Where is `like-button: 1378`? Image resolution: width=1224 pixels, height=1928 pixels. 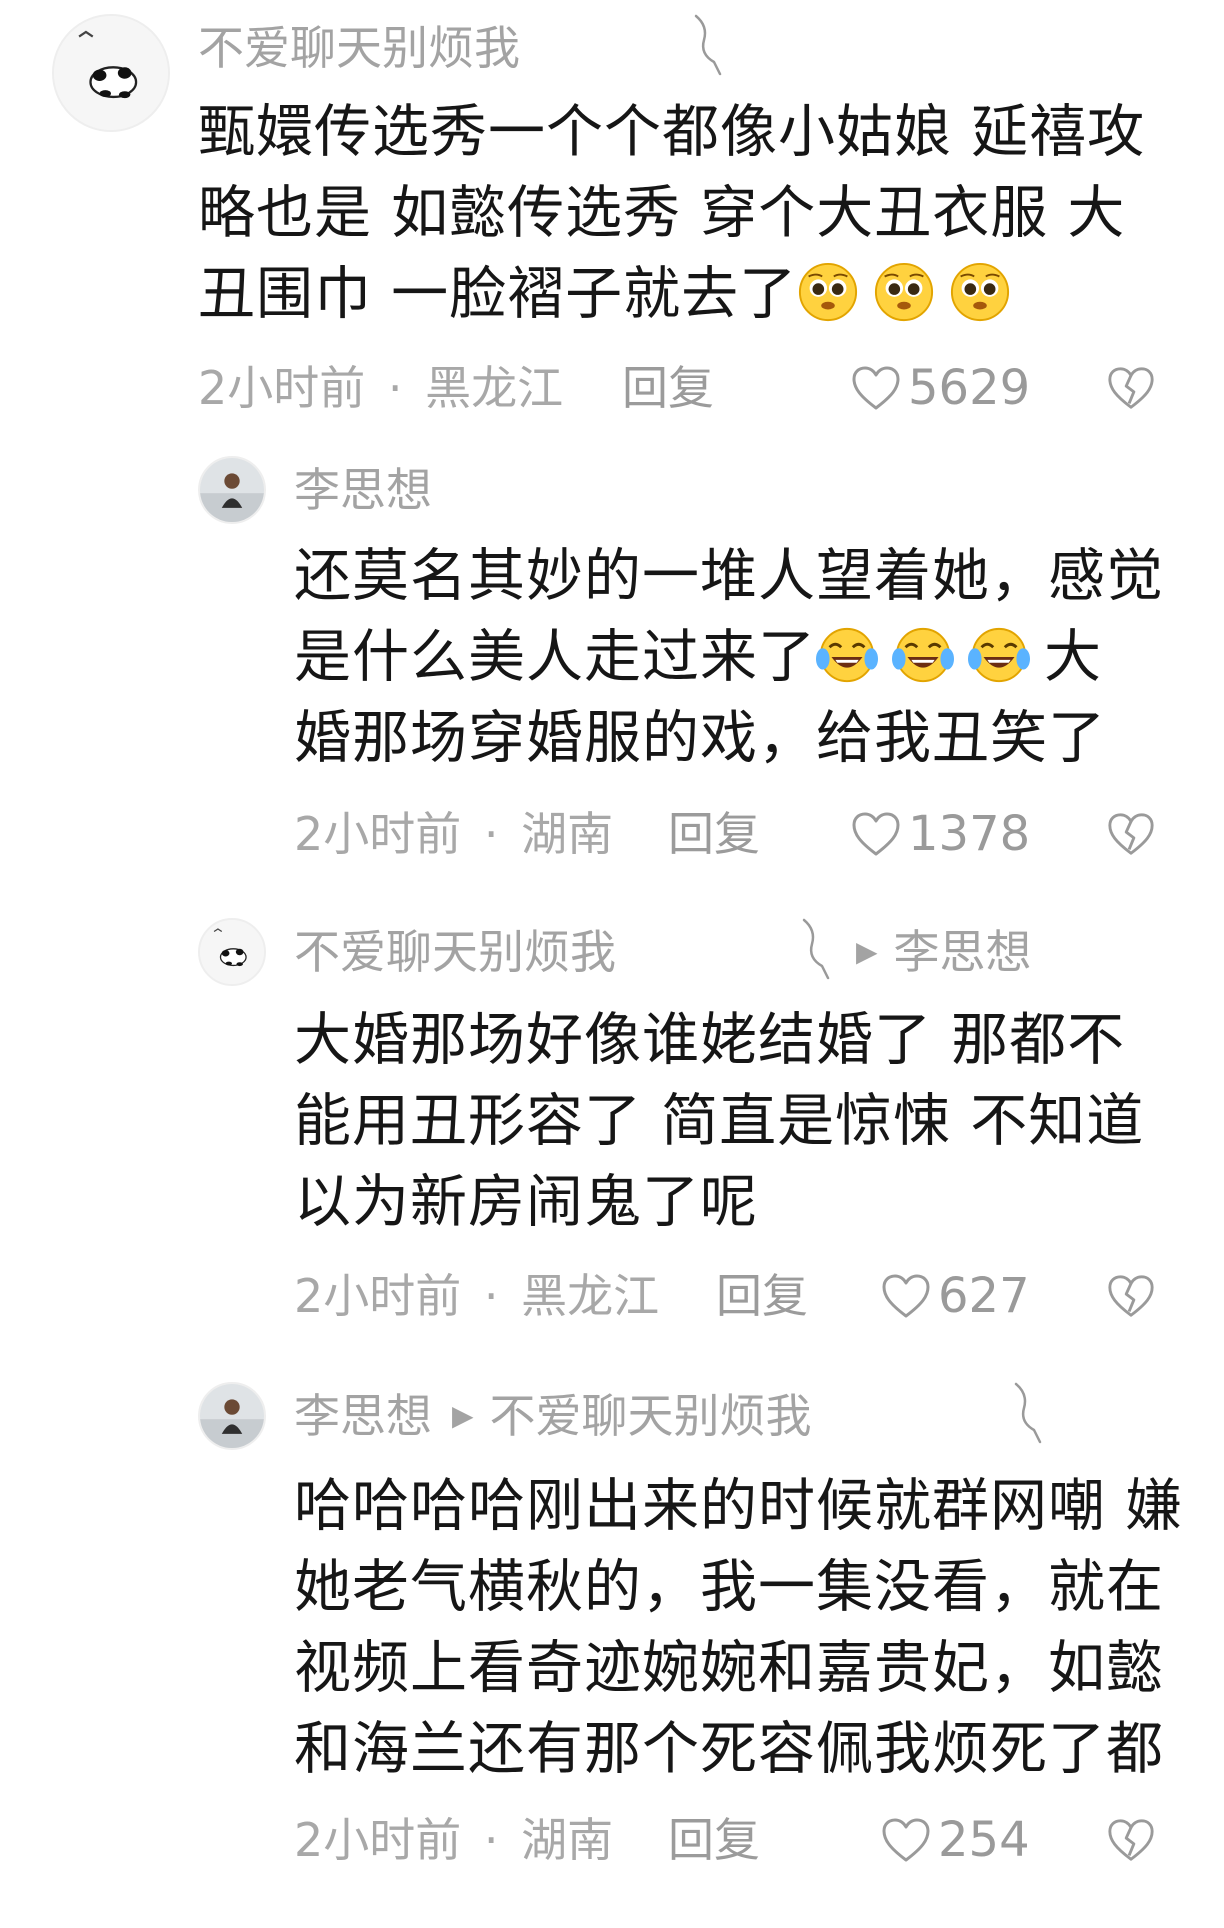 like-button: 1378 is located at coordinates (940, 834).